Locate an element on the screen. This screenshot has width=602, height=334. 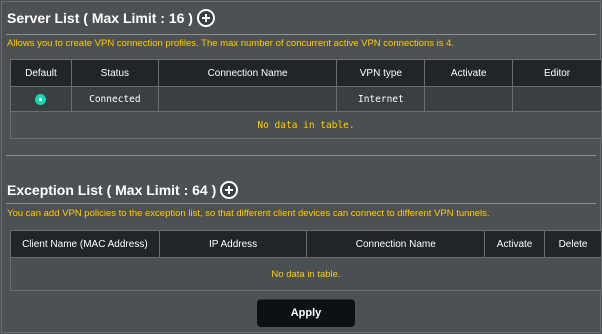
vpn-type-cell: Internet is located at coordinates (381, 99).